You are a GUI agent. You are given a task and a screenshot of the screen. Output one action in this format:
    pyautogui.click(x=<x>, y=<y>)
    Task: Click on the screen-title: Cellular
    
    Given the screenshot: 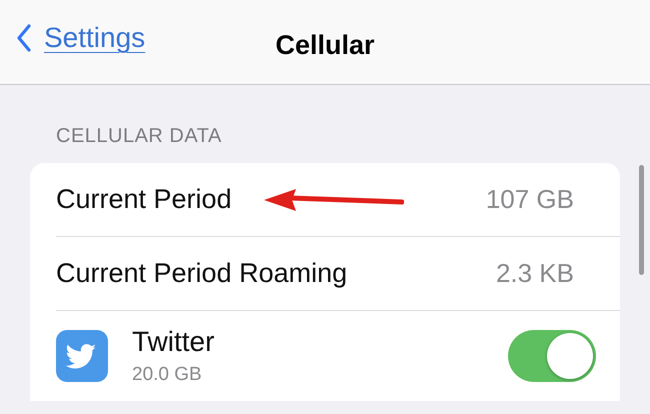 What is the action you would take?
    pyautogui.click(x=325, y=45)
    